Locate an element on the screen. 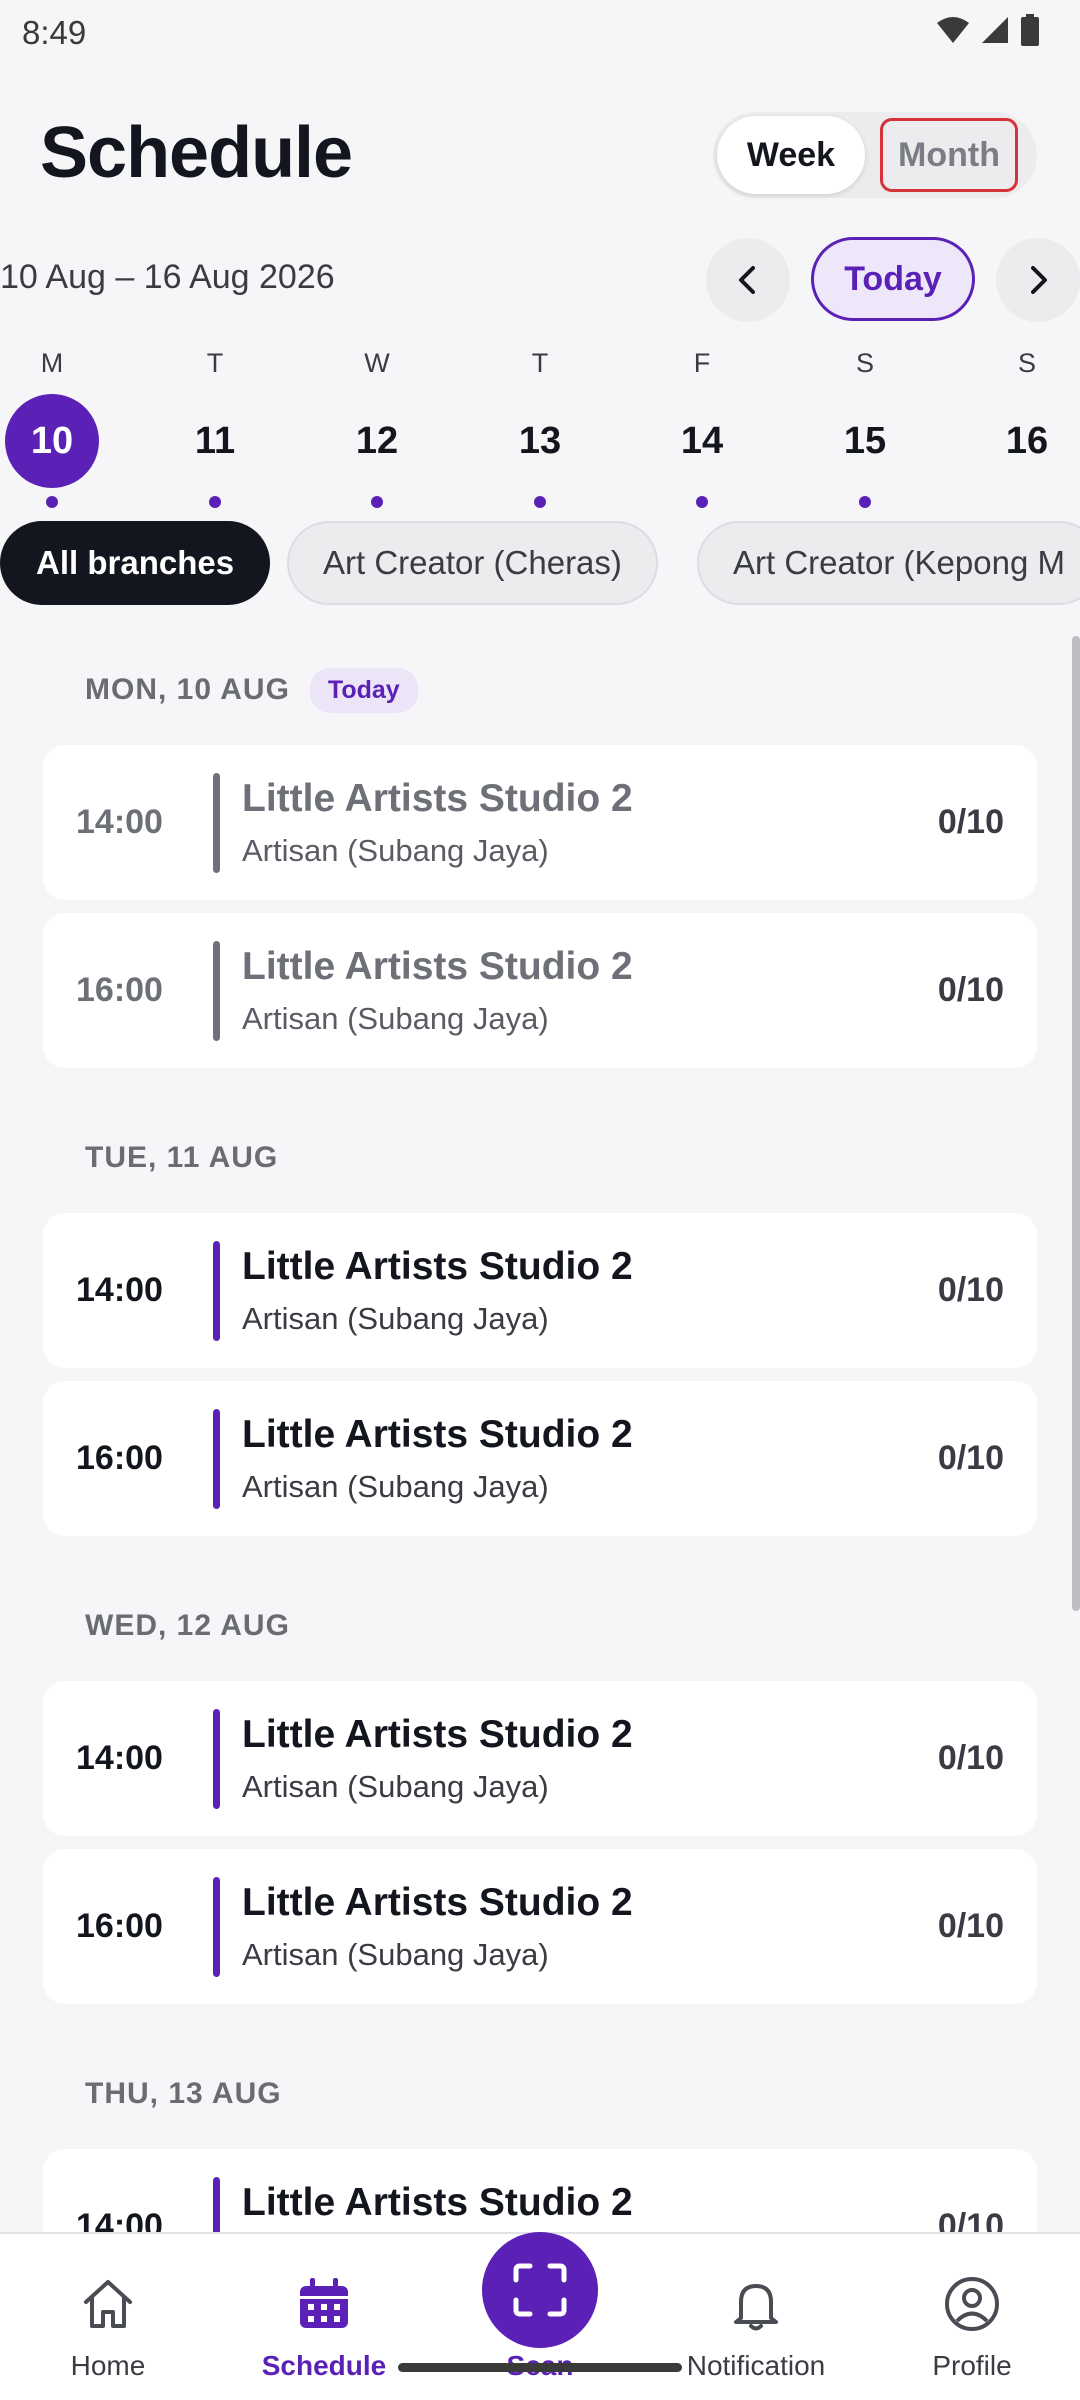 This screenshot has height=2400, width=1080. day-section-header: THU, 13 AUG is located at coordinates (183, 2094).